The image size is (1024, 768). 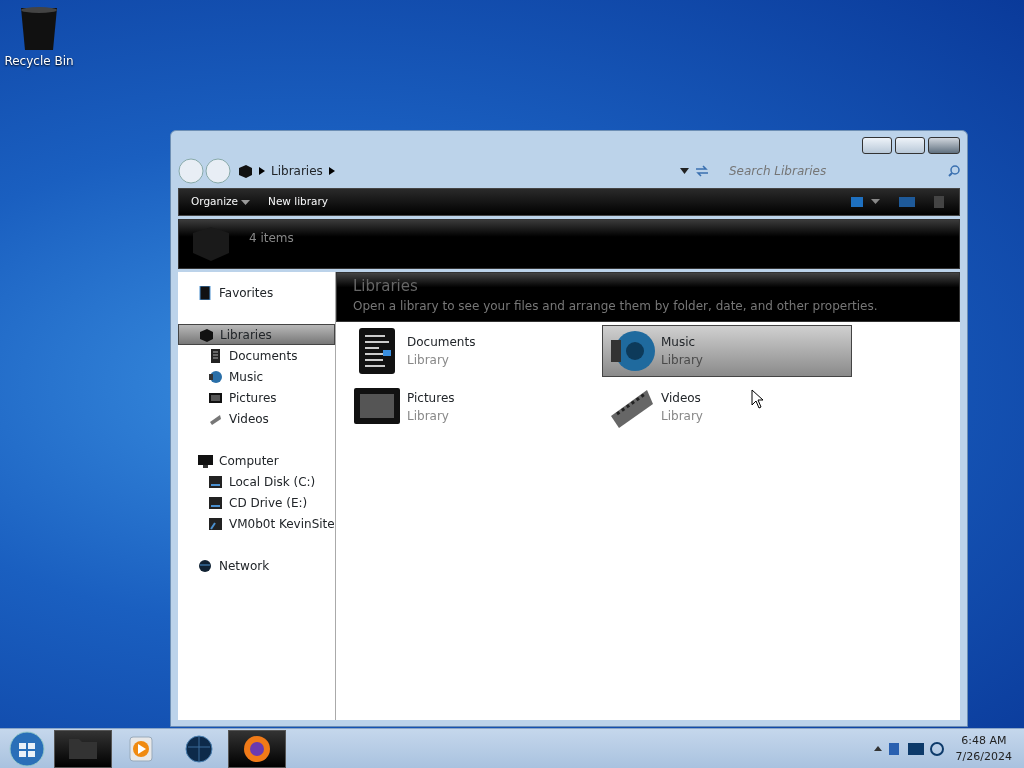 I want to click on clock: 6:48 AM 7/26/2024, so click(x=983, y=748).